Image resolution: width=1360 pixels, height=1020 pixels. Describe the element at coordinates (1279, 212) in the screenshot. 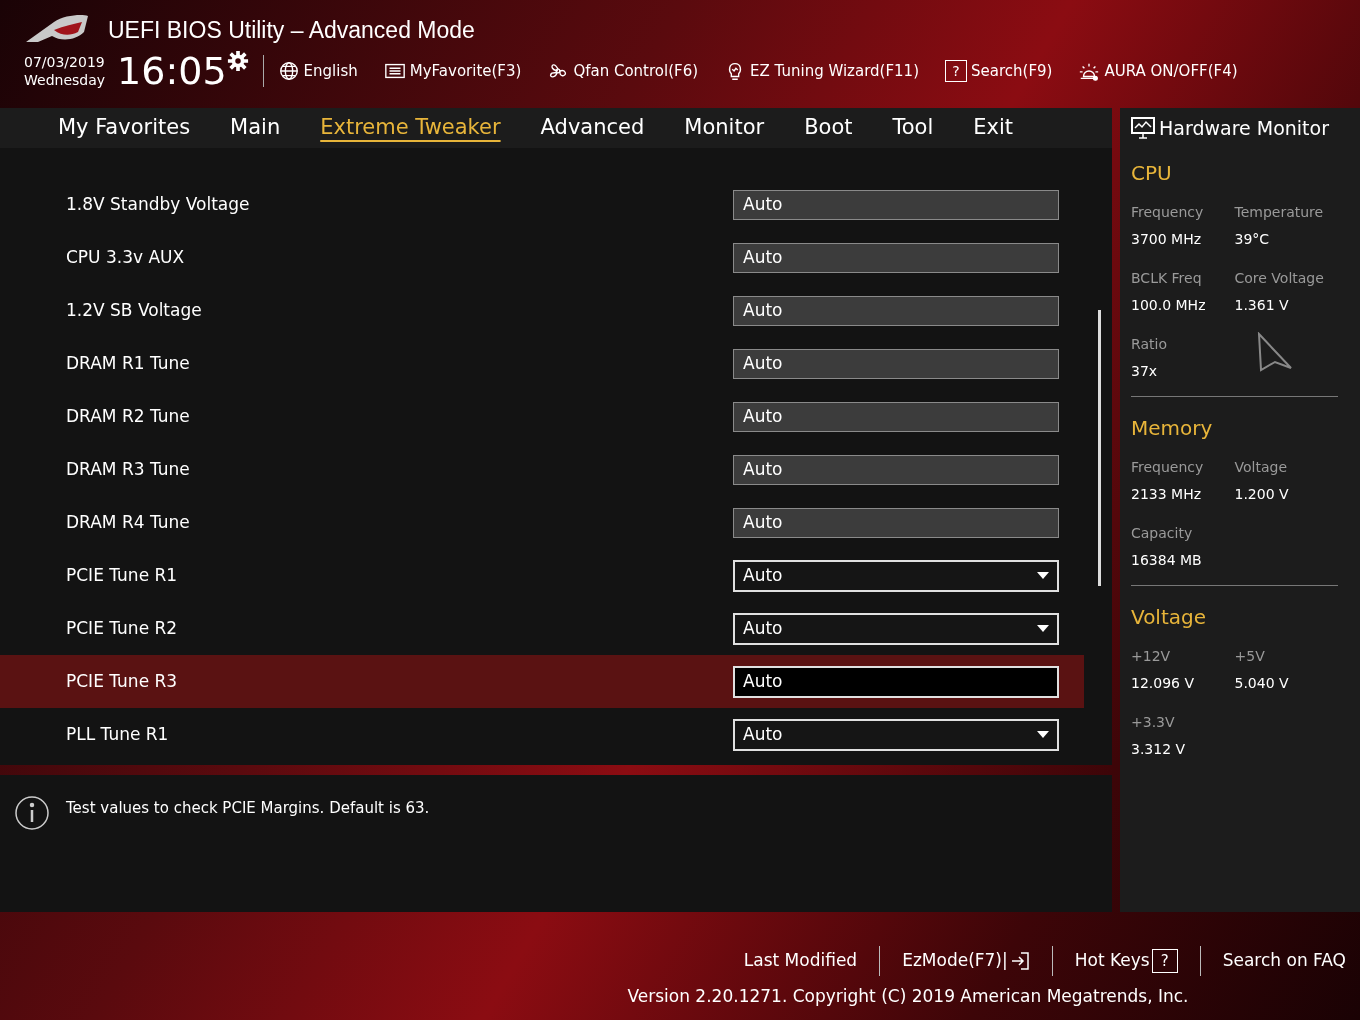

I see `metric-label: Temperature` at that location.